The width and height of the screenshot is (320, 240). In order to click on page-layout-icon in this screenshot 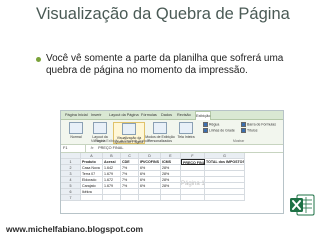, I will do `click(100, 128)`.